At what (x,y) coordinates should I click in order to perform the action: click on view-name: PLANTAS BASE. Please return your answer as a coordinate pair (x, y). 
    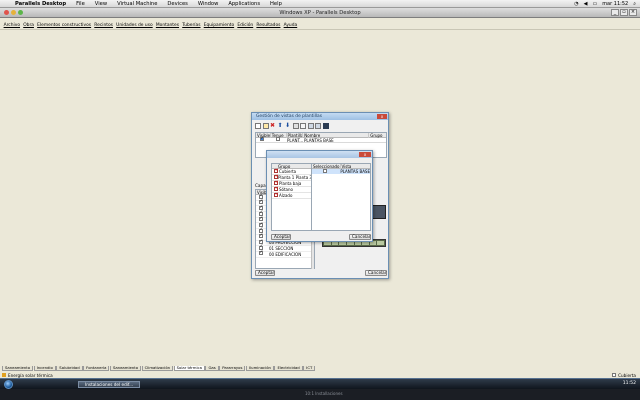
    Looking at the image, I should click on (355, 171).